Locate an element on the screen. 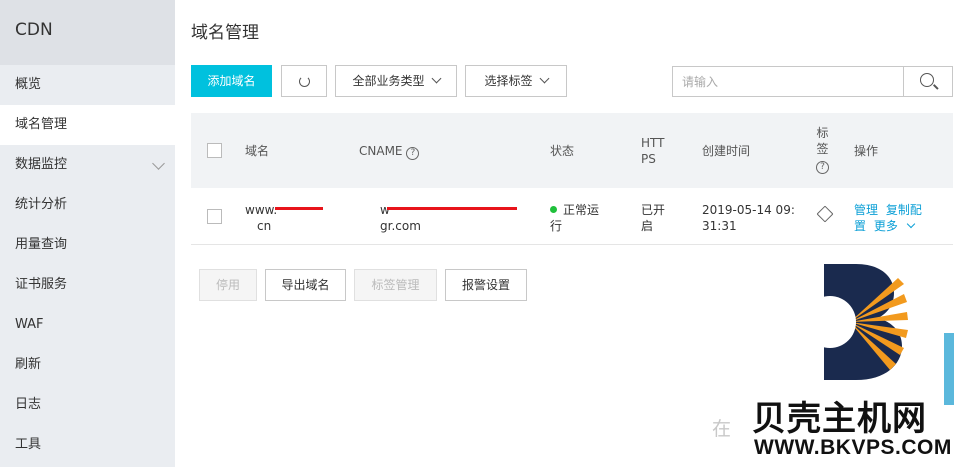 The image size is (954, 467). more-link: 更多 is located at coordinates (886, 226).